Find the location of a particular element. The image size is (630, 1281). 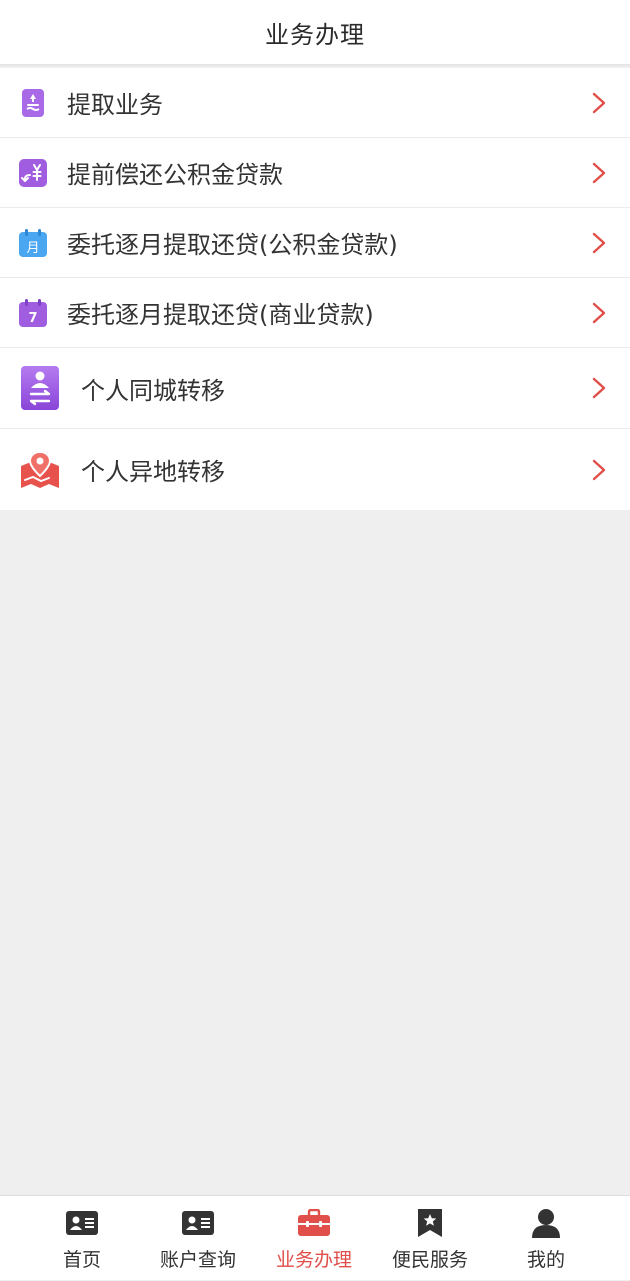

tab-convenience-service: 便民服务 is located at coordinates (430, 1238).